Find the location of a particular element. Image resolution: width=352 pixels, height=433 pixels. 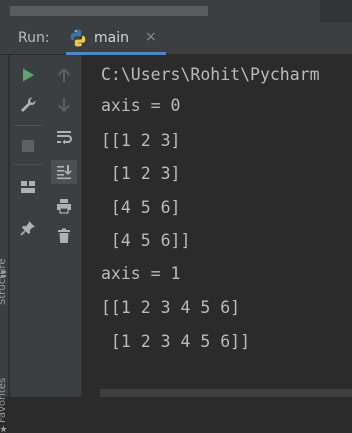

layout-icon is located at coordinates (28, 187).